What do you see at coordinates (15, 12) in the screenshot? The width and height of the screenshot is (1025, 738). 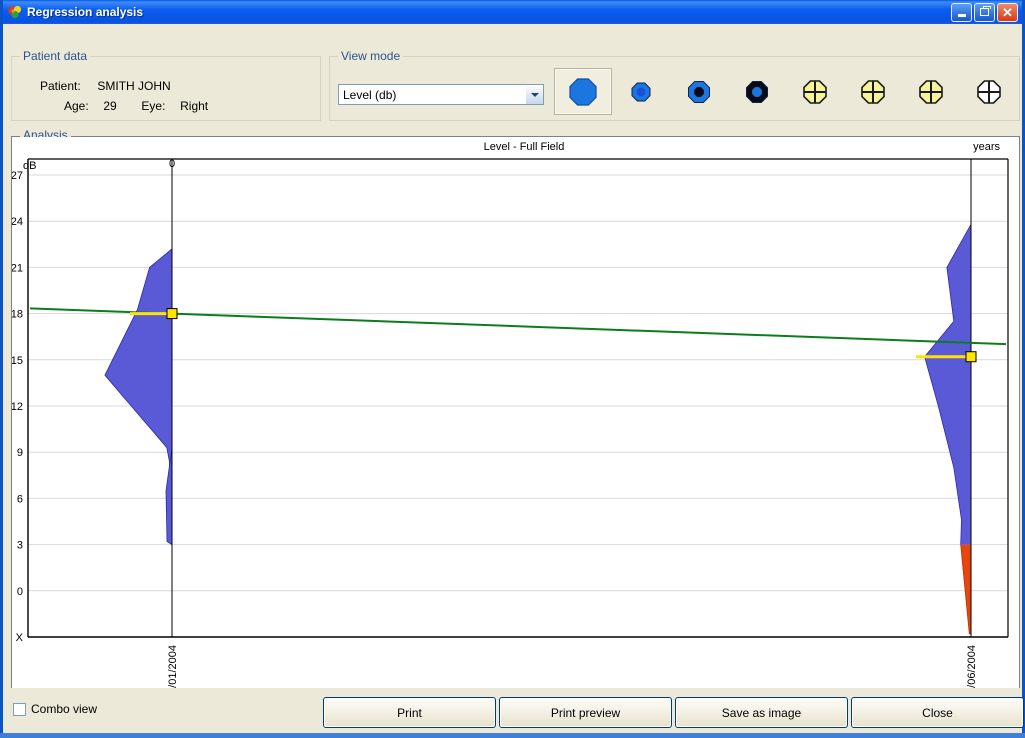 I see `app-icon` at bounding box center [15, 12].